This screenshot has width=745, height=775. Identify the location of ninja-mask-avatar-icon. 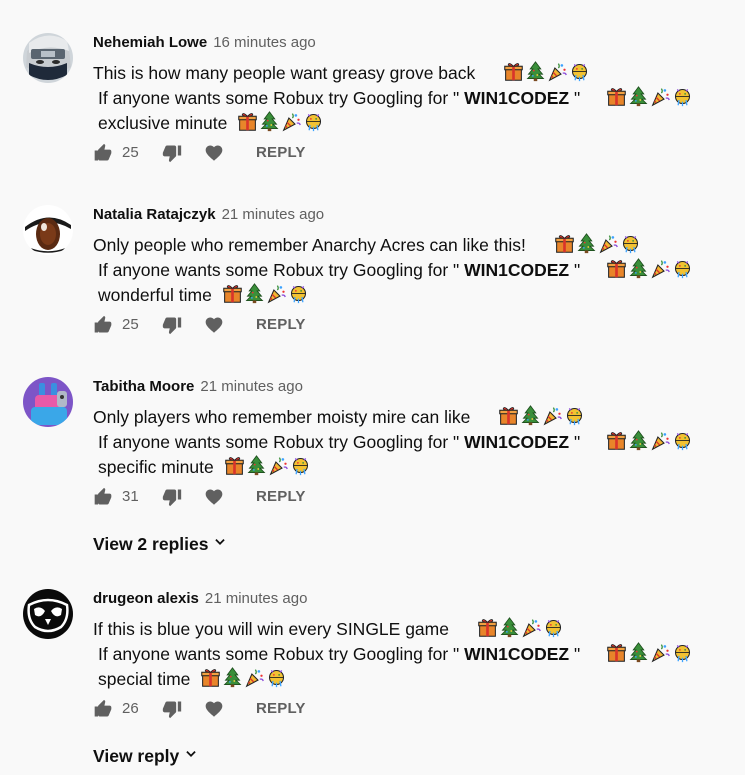
(48, 58).